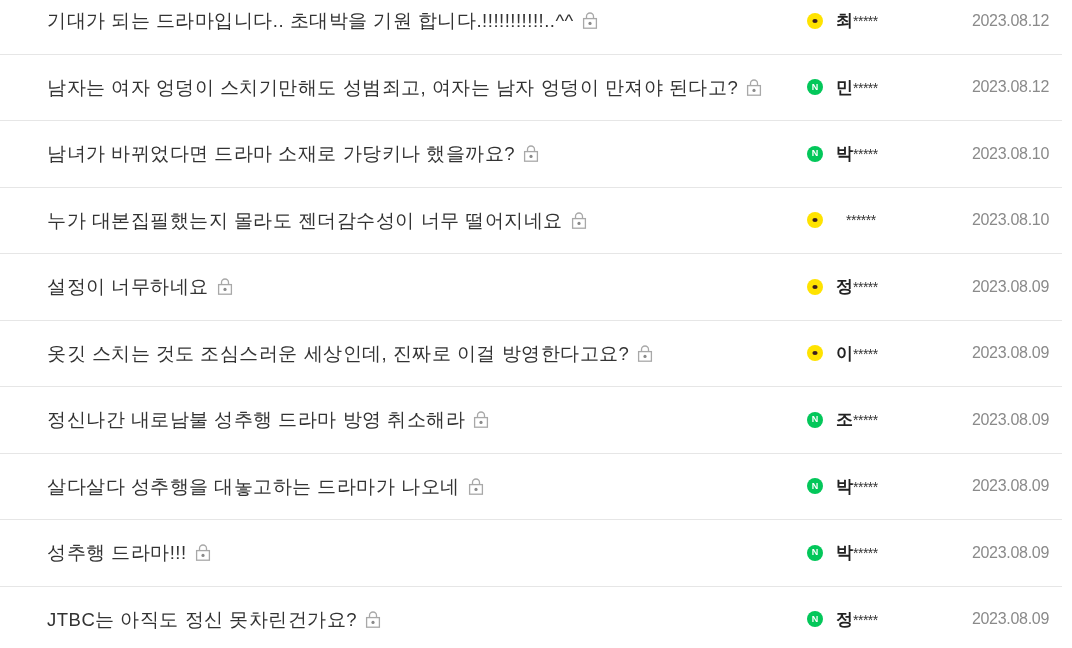 Image resolution: width=1072 pixels, height=648 pixels. What do you see at coordinates (310, 21) in the screenshot?
I see `post-title: 기대가 되는 드라마입니다.. 초대박을 기원 합니다.!!!!!!!!!!!..^^` at bounding box center [310, 21].